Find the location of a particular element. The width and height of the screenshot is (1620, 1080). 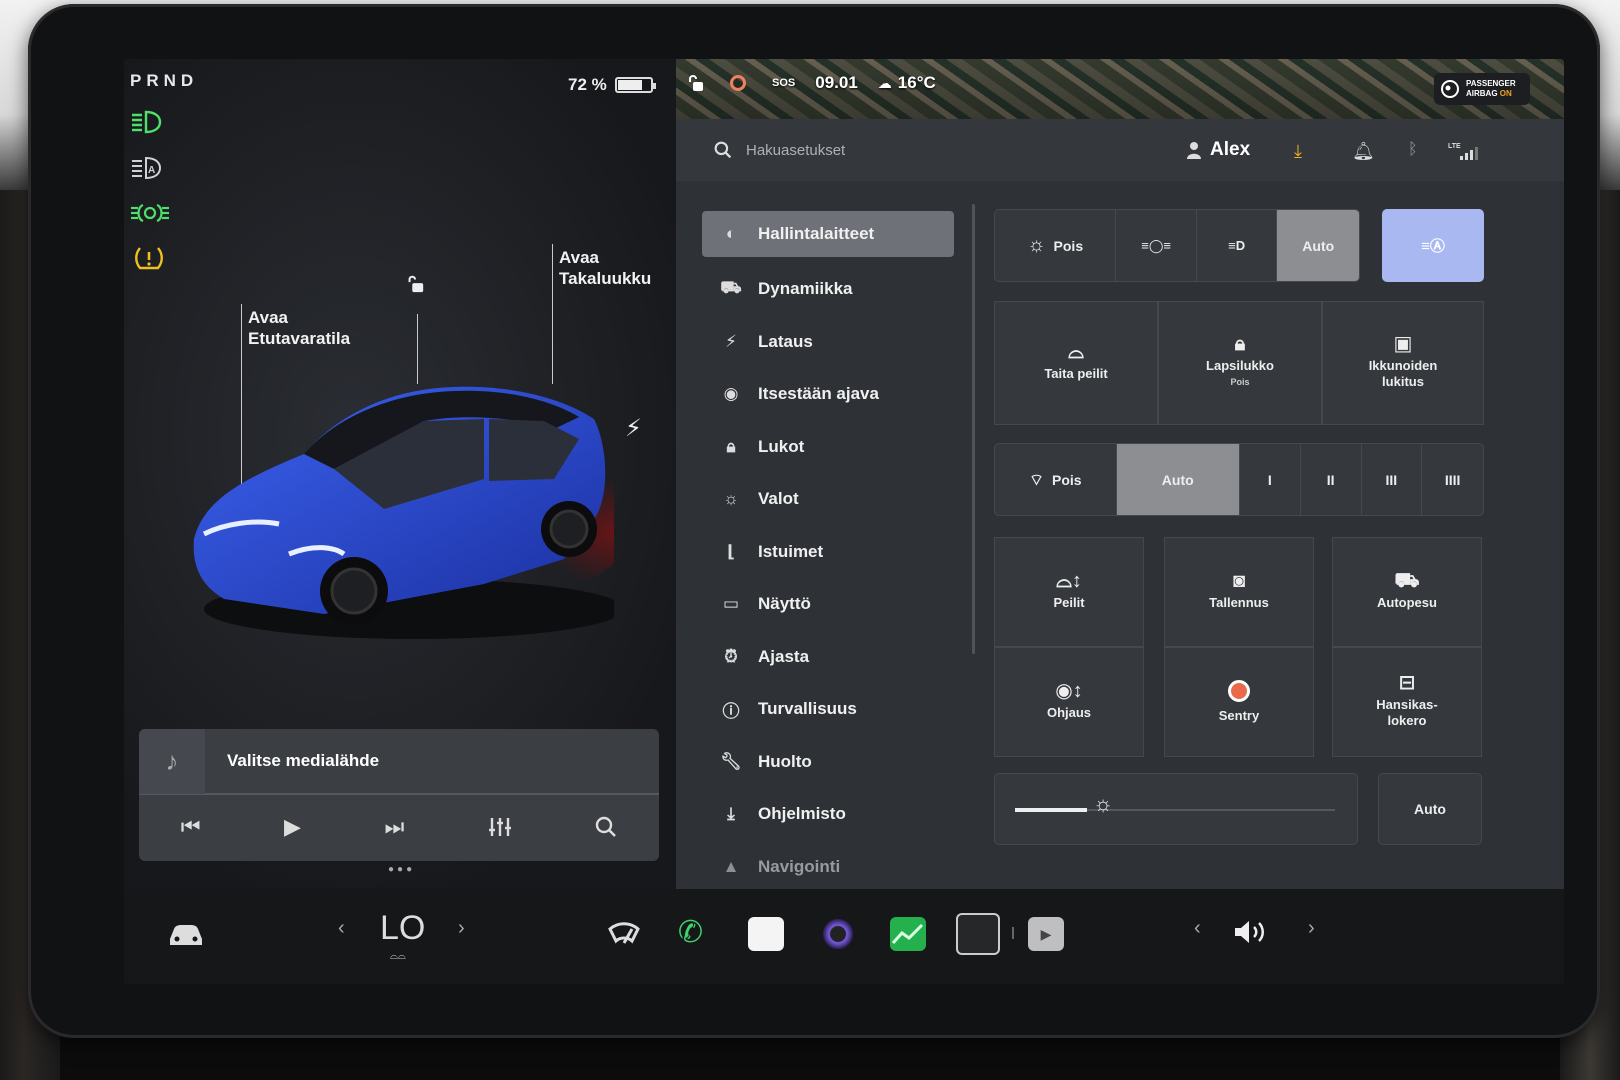

menu-item-label: Valot is located at coordinates (778, 499).